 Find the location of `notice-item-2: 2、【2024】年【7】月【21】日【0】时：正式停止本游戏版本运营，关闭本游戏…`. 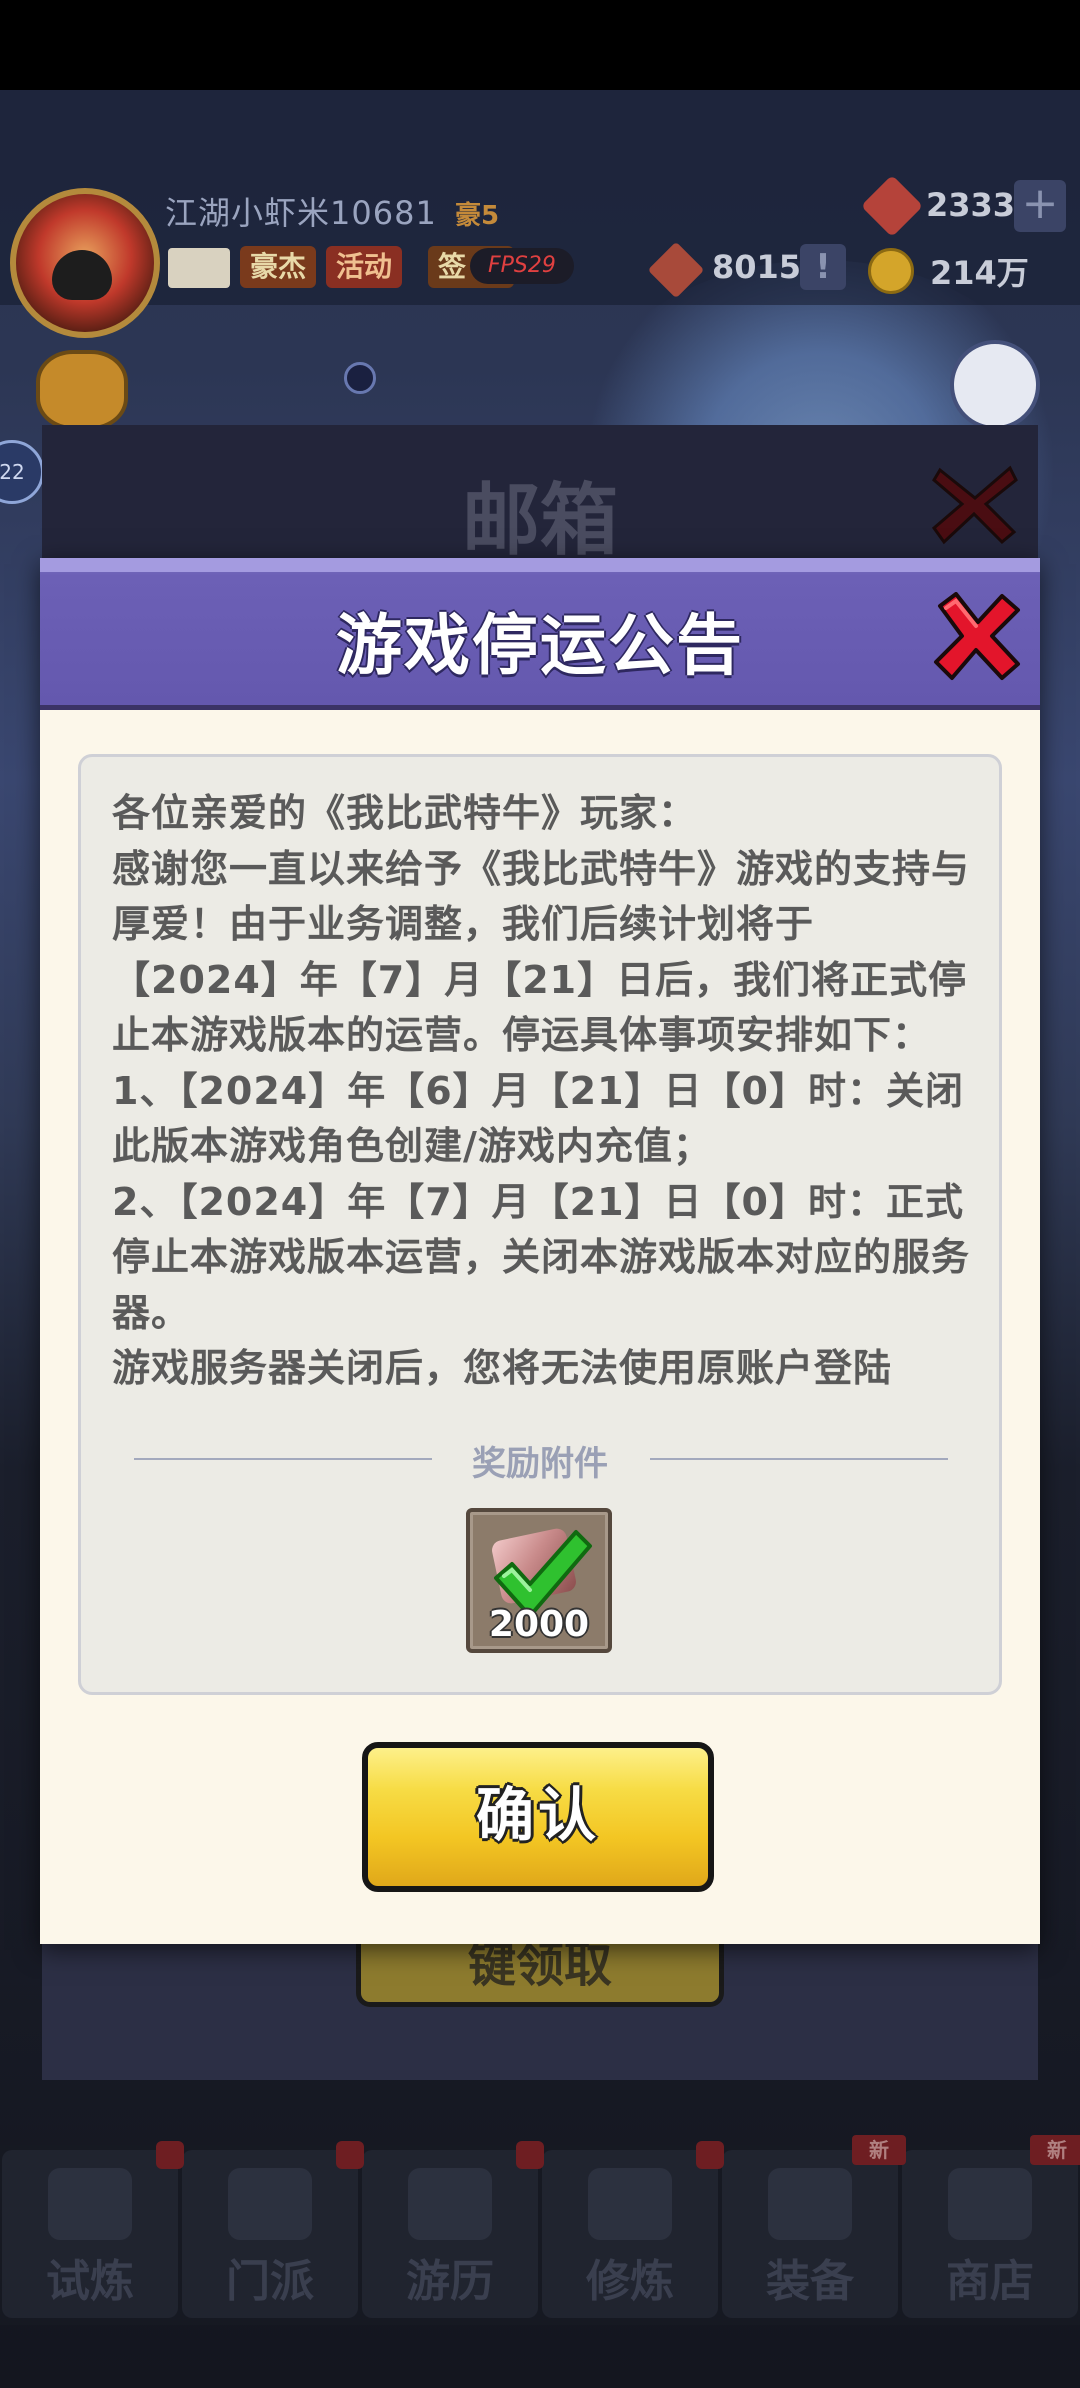

notice-item-2: 2、【2024】年【7】月【21】日【0】时：正式停止本游戏版本运营，关闭本游戏… is located at coordinates (541, 1257).